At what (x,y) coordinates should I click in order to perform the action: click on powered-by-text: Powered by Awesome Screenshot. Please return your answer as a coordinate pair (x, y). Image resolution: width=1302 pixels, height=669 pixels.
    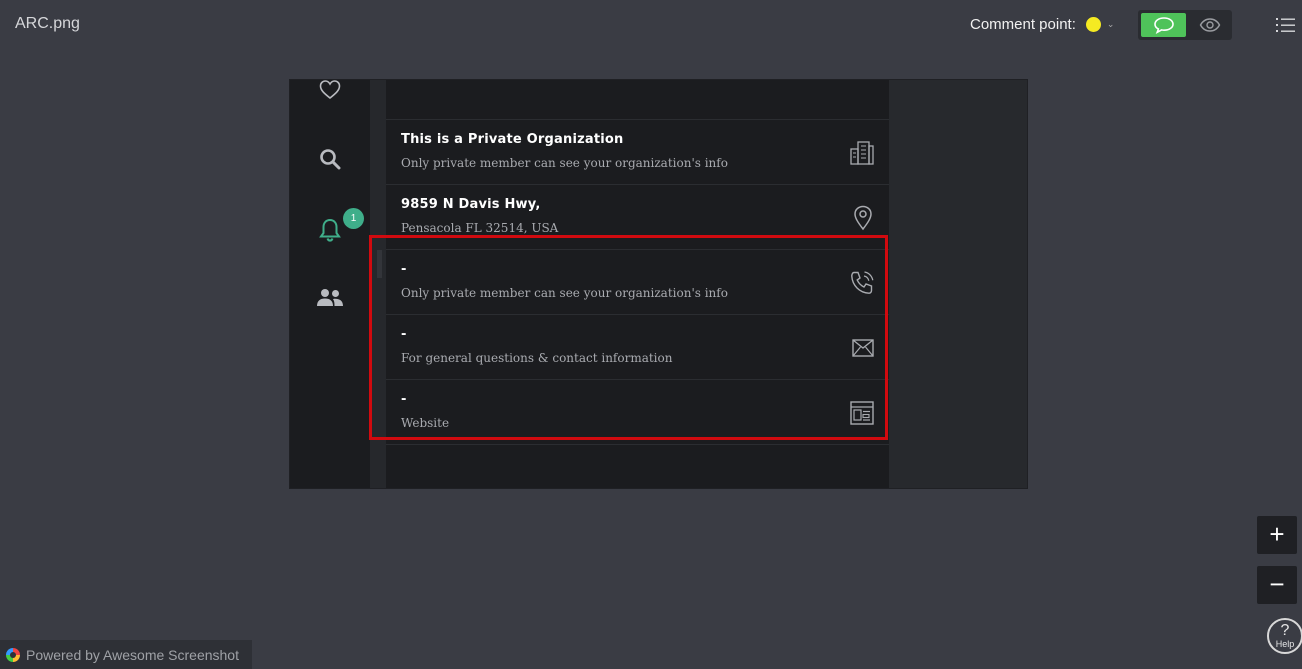
    Looking at the image, I should click on (132, 654).